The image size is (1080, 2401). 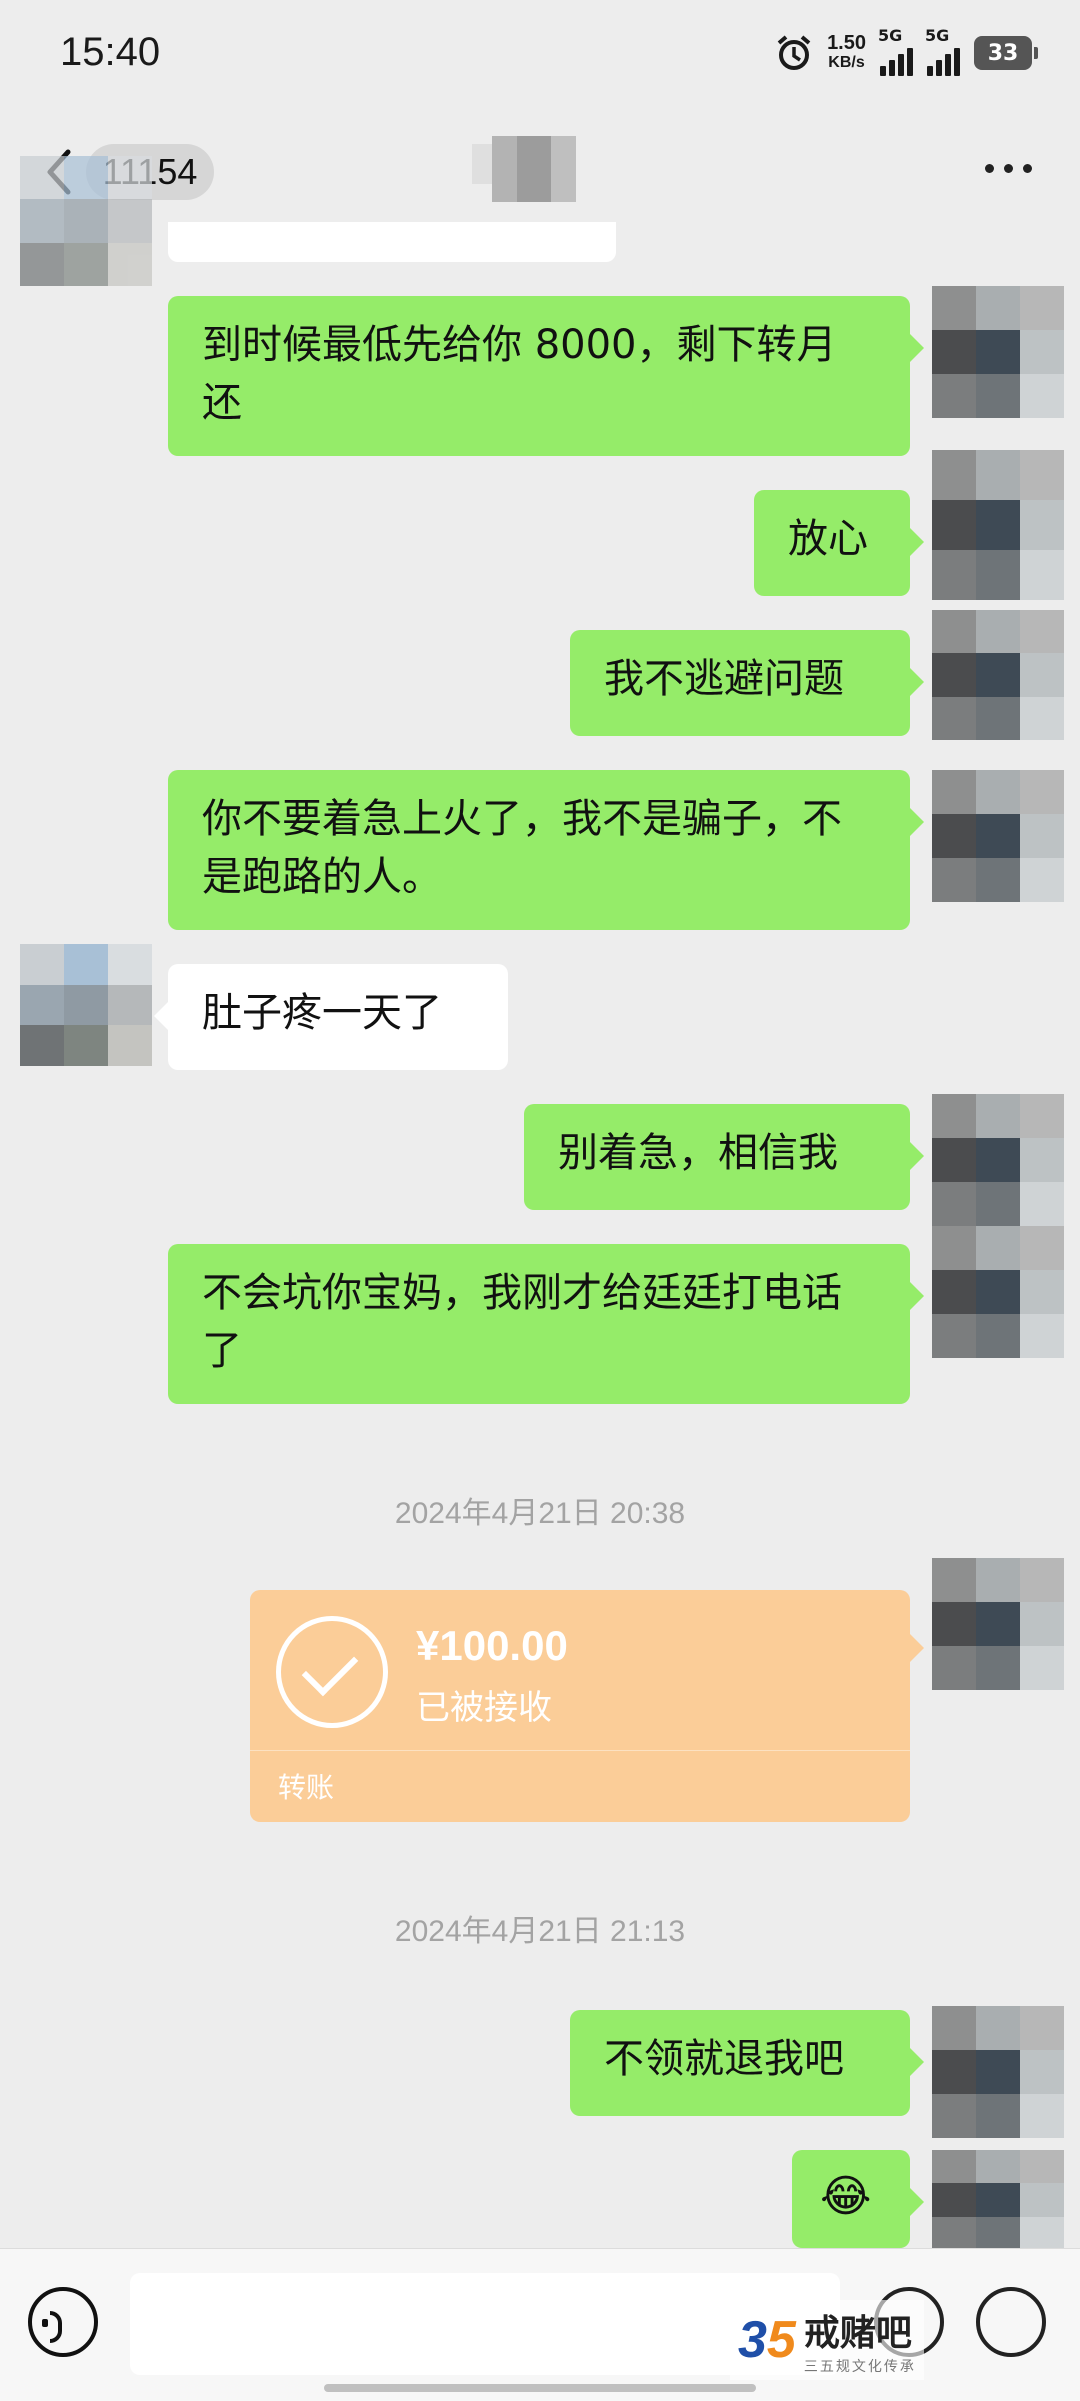 I want to click on sent-message: 不领就退我吧, so click(x=747, y=2063).